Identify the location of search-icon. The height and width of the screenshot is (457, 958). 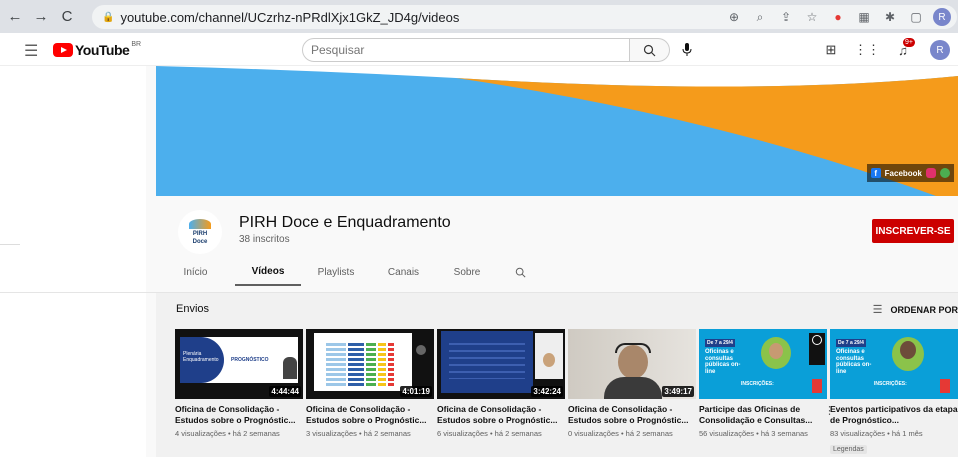
(649, 50).